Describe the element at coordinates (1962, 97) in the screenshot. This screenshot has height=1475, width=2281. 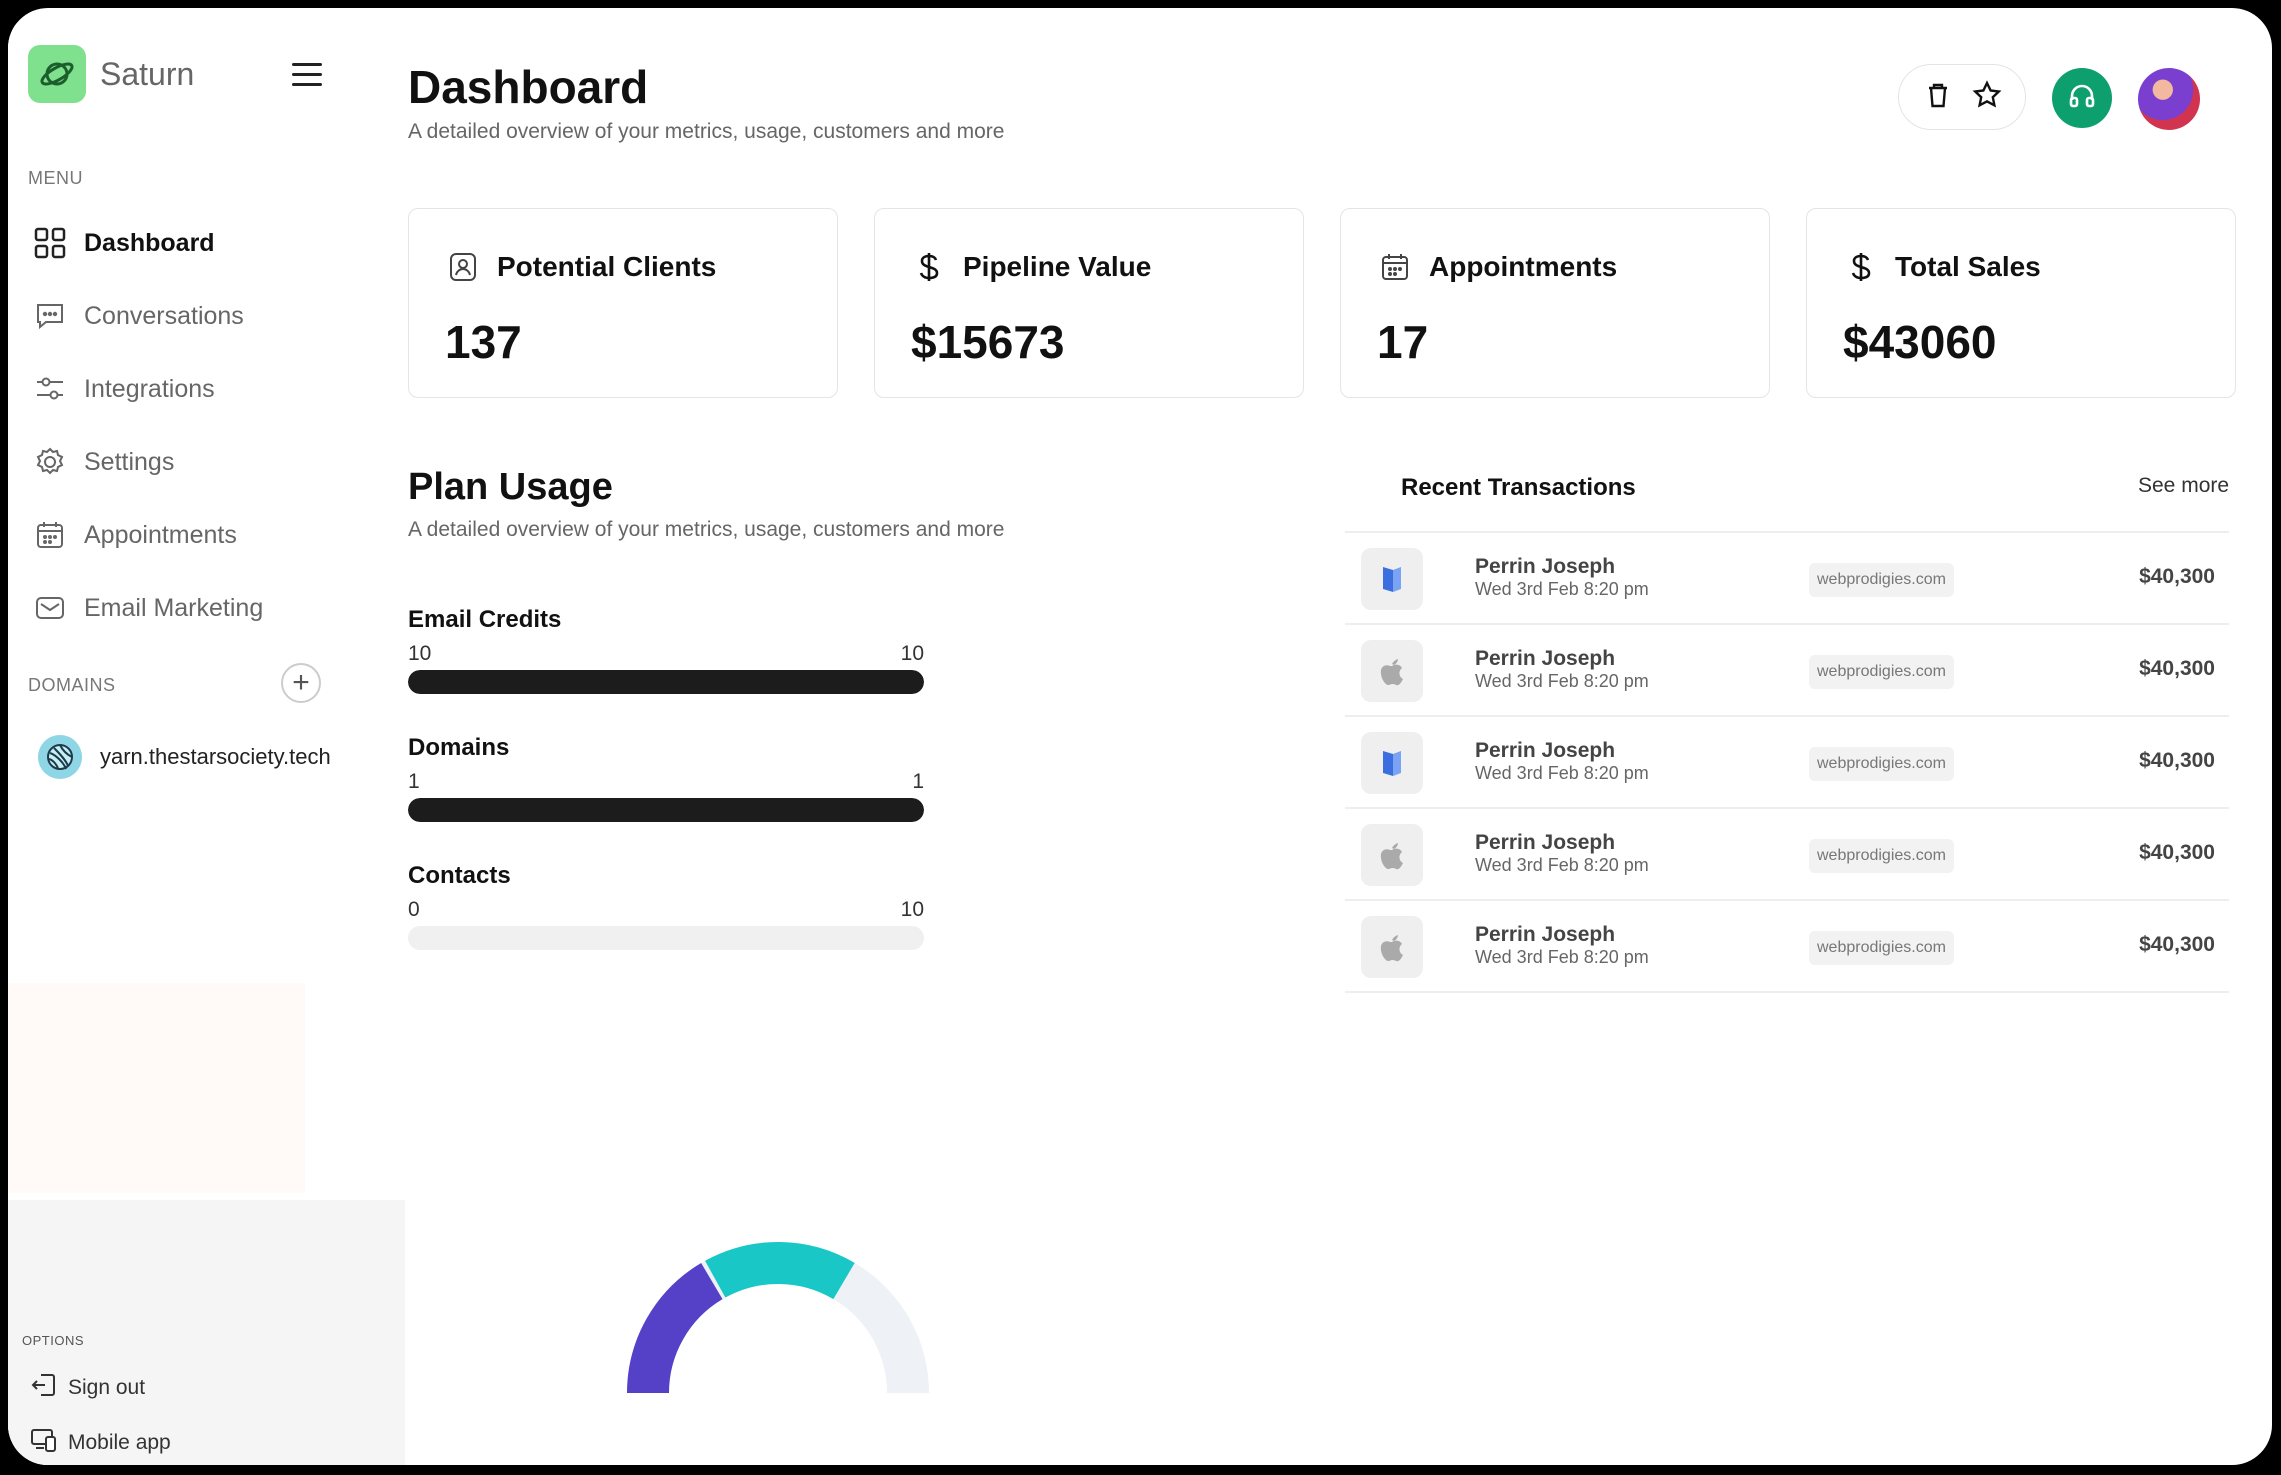
I see `header-actions` at that location.